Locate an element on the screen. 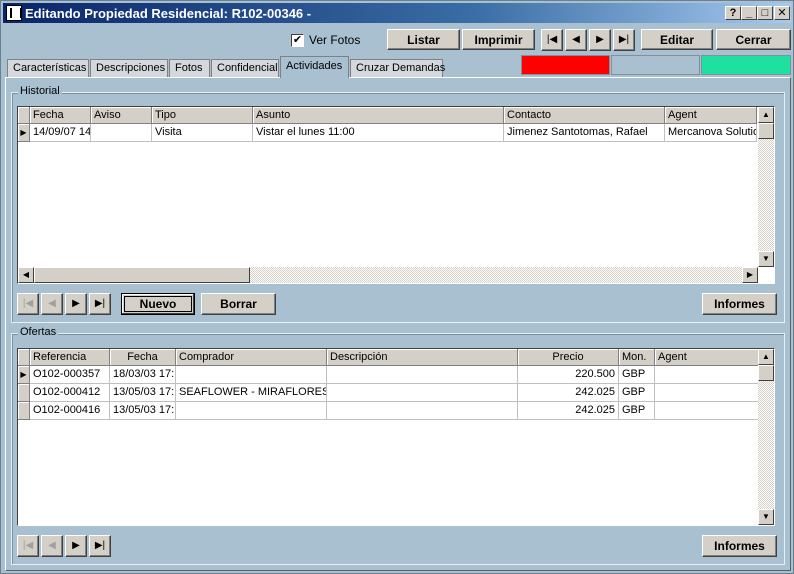  cell-precio: 220.500 is located at coordinates (568, 375).